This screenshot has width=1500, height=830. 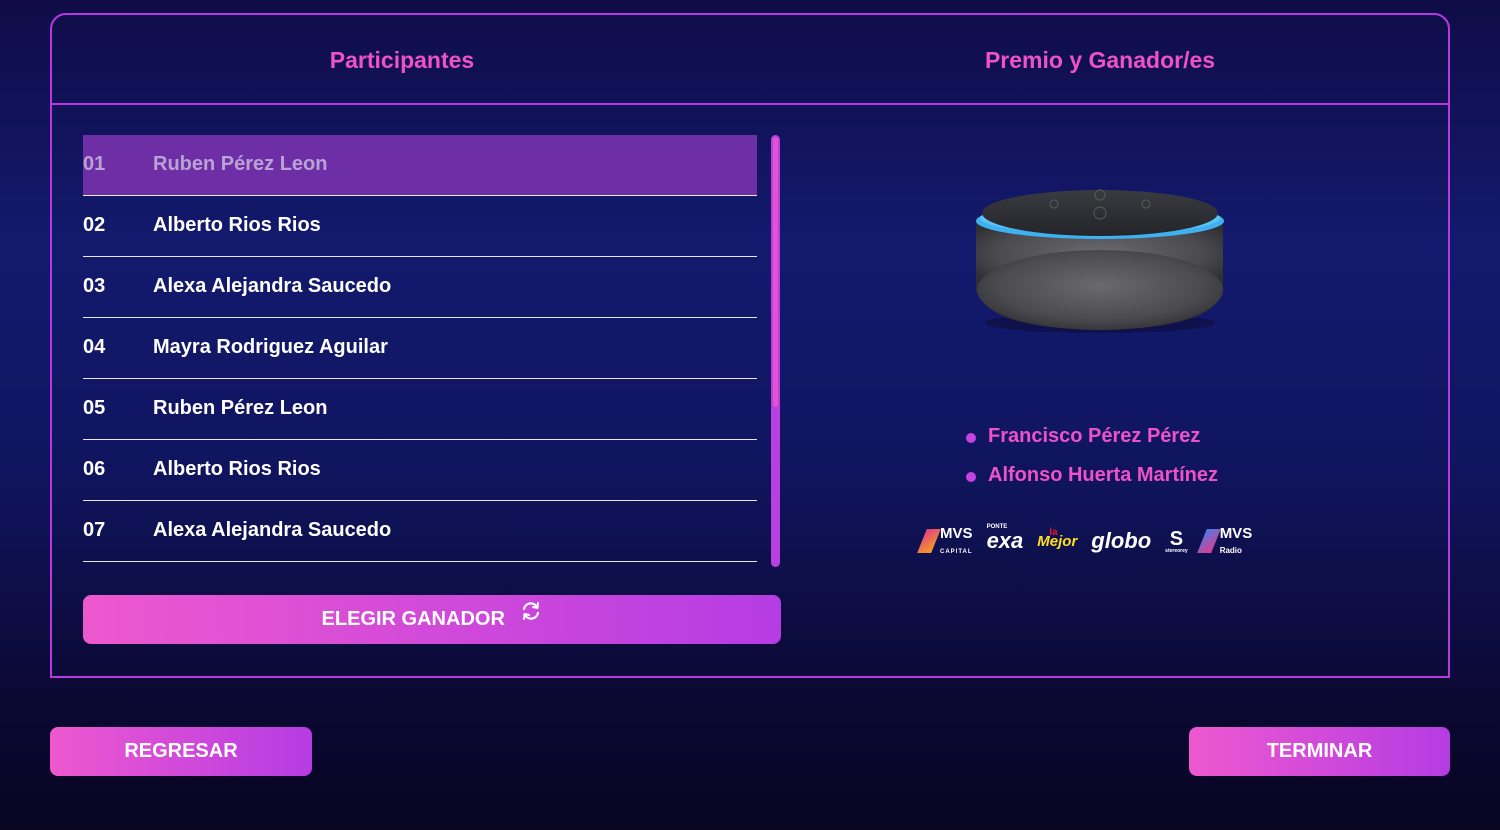 What do you see at coordinates (775, 272) in the screenshot?
I see `scrollbar-thumb` at bounding box center [775, 272].